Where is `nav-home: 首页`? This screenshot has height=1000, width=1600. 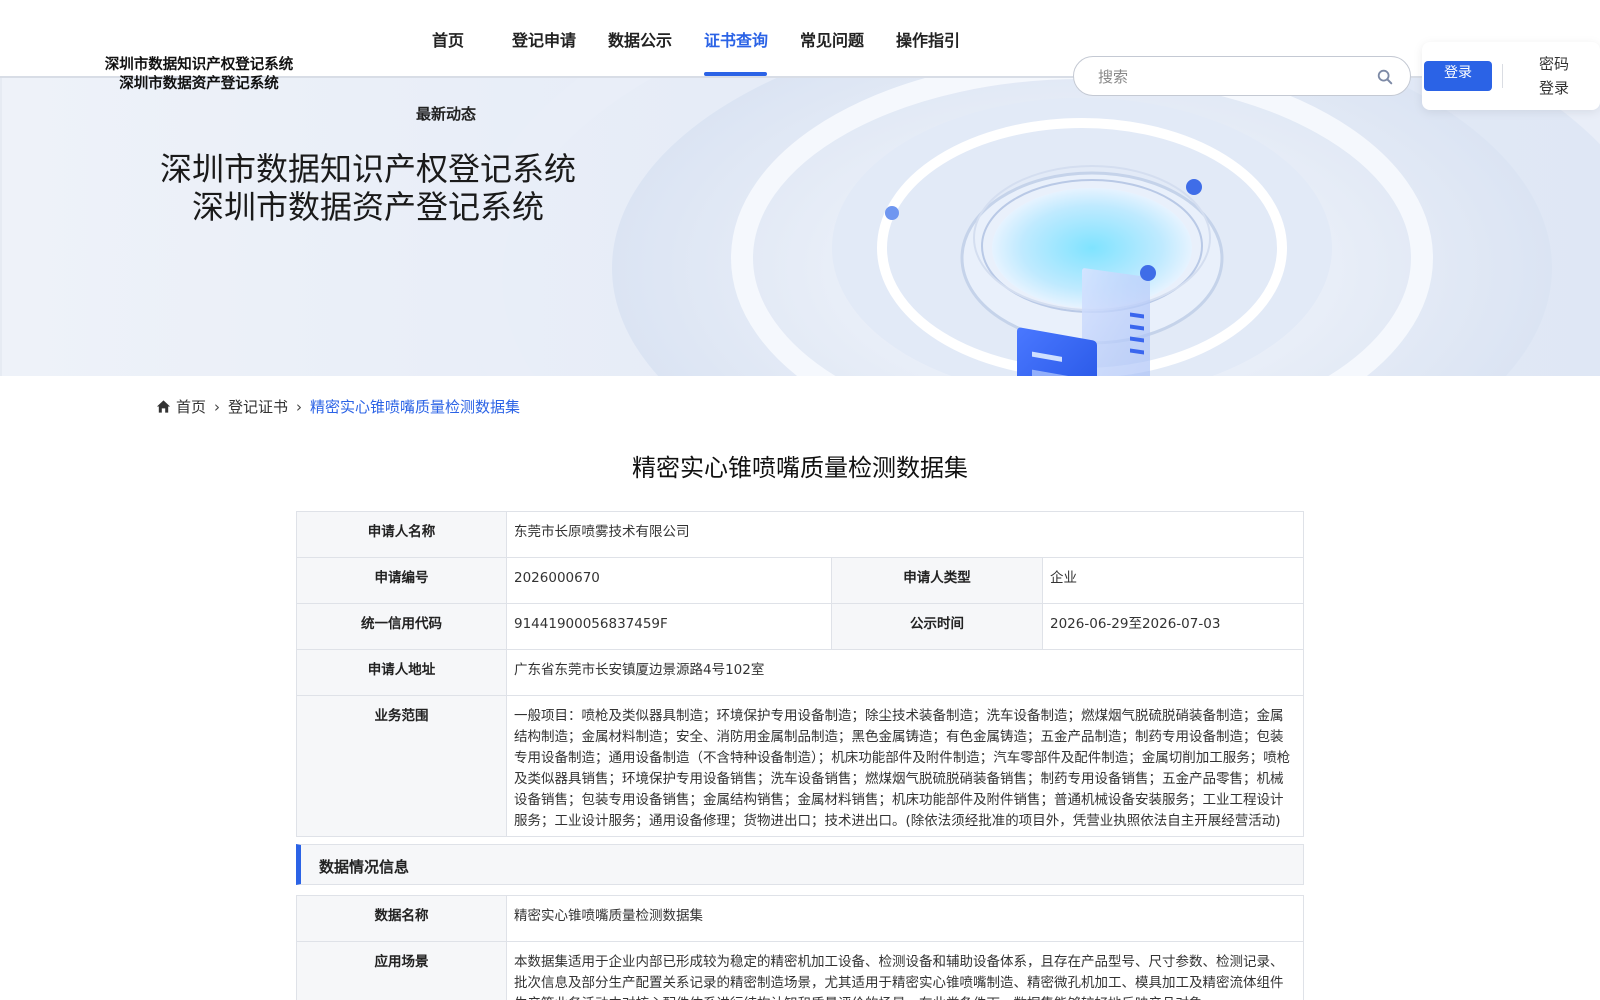
nav-home: 首页 is located at coordinates (448, 39).